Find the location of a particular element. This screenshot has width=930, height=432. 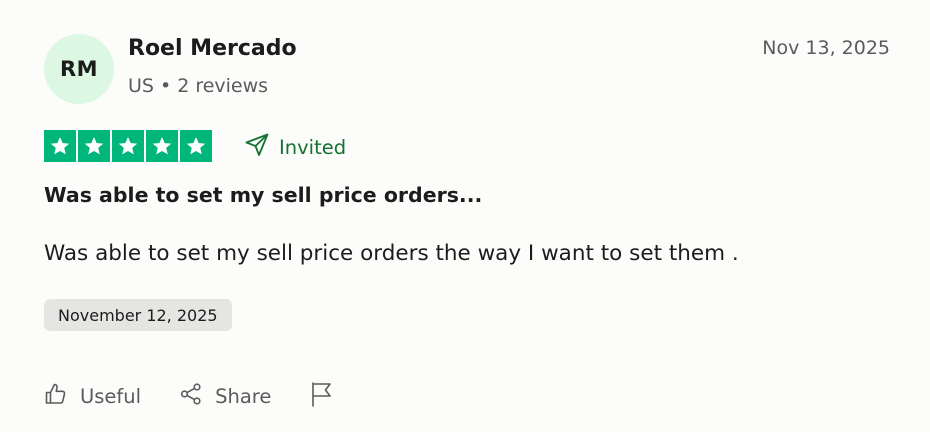

invited-label: Invited is located at coordinates (313, 147).